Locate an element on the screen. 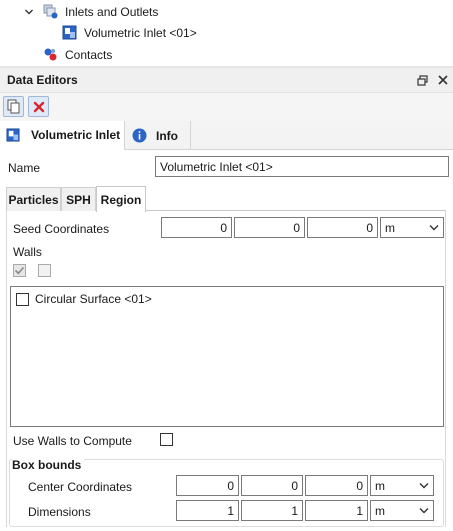  copy-icon is located at coordinates (13, 106).